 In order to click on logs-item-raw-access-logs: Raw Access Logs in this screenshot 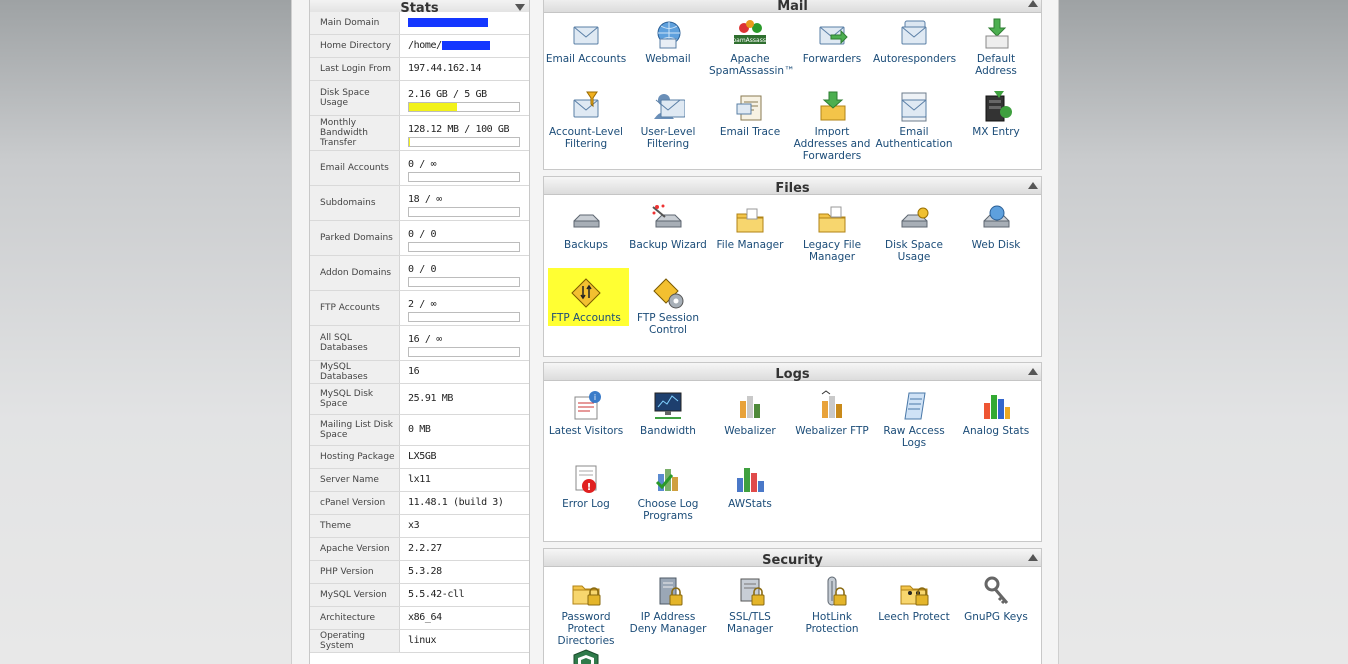, I will do `click(914, 419)`.